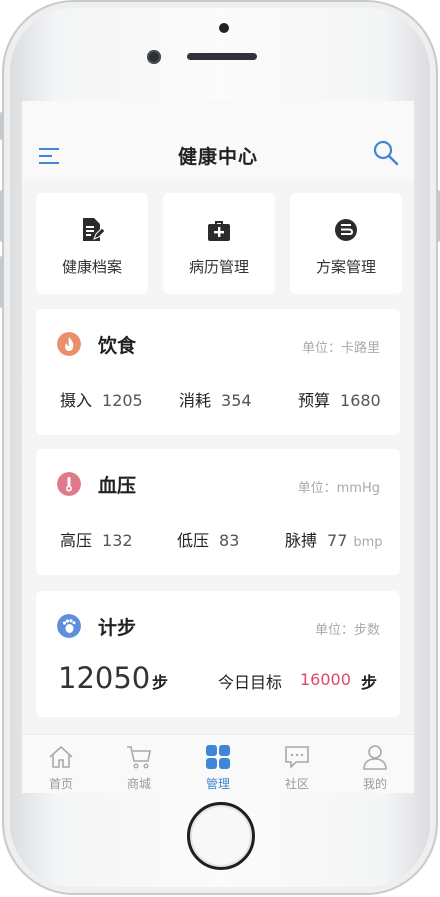 The width and height of the screenshot is (440, 897). I want to click on metric-value: 83, so click(229, 540).